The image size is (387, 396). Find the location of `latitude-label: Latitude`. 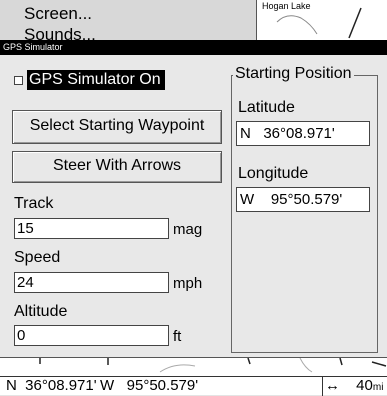

latitude-label: Latitude is located at coordinates (266, 107).